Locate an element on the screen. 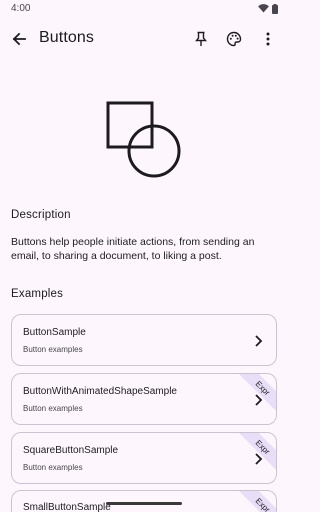 This screenshot has height=512, width=320. experimental-ribbon: Expr is located at coordinates (254, 501).